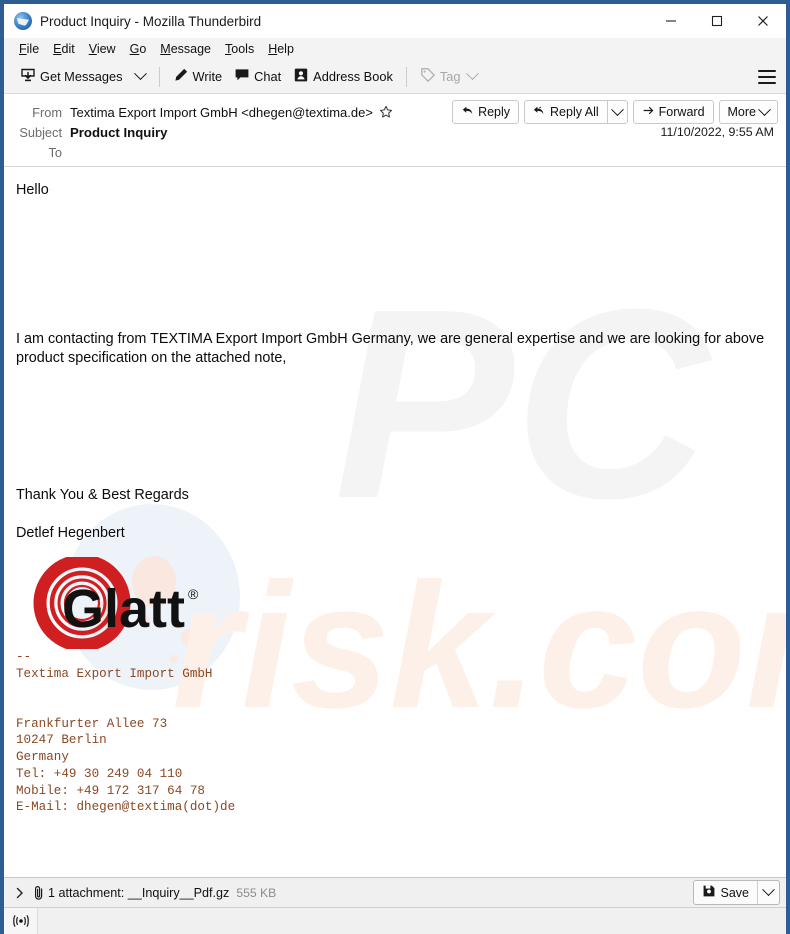 This screenshot has width=790, height=934. Describe the element at coordinates (29, 49) in the screenshot. I see `menu-file: File` at that location.